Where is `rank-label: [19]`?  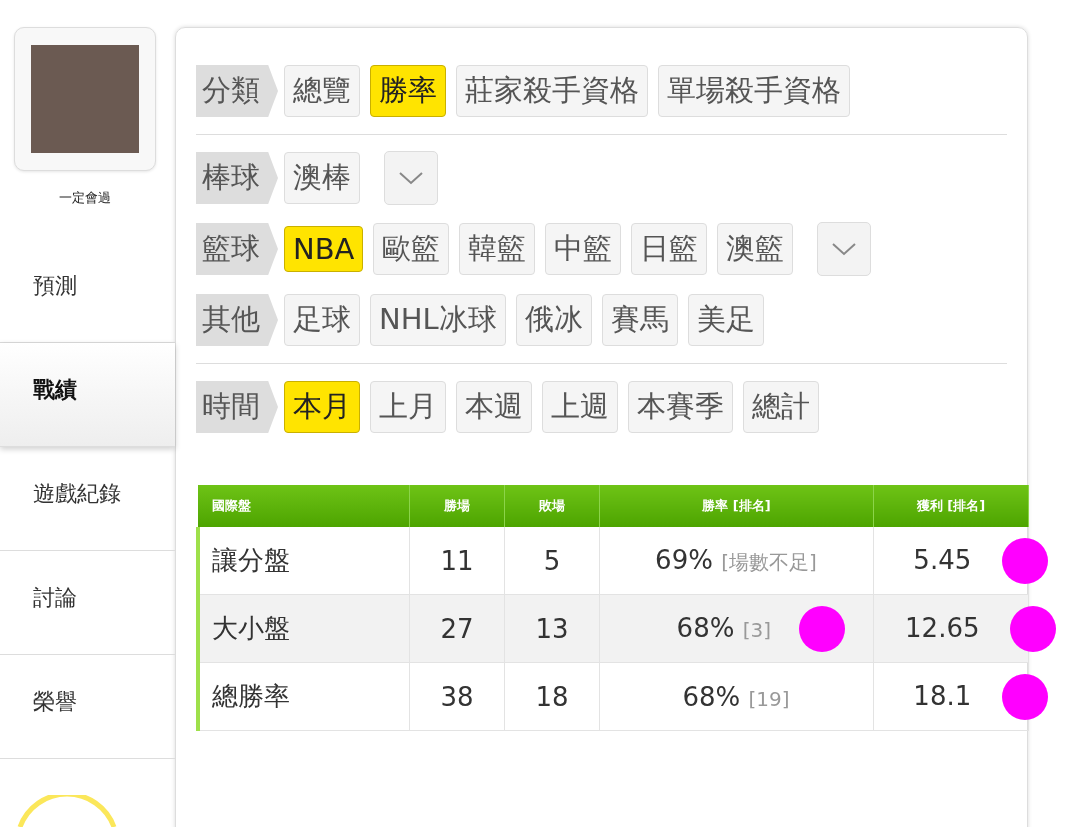 rank-label: [19] is located at coordinates (769, 698).